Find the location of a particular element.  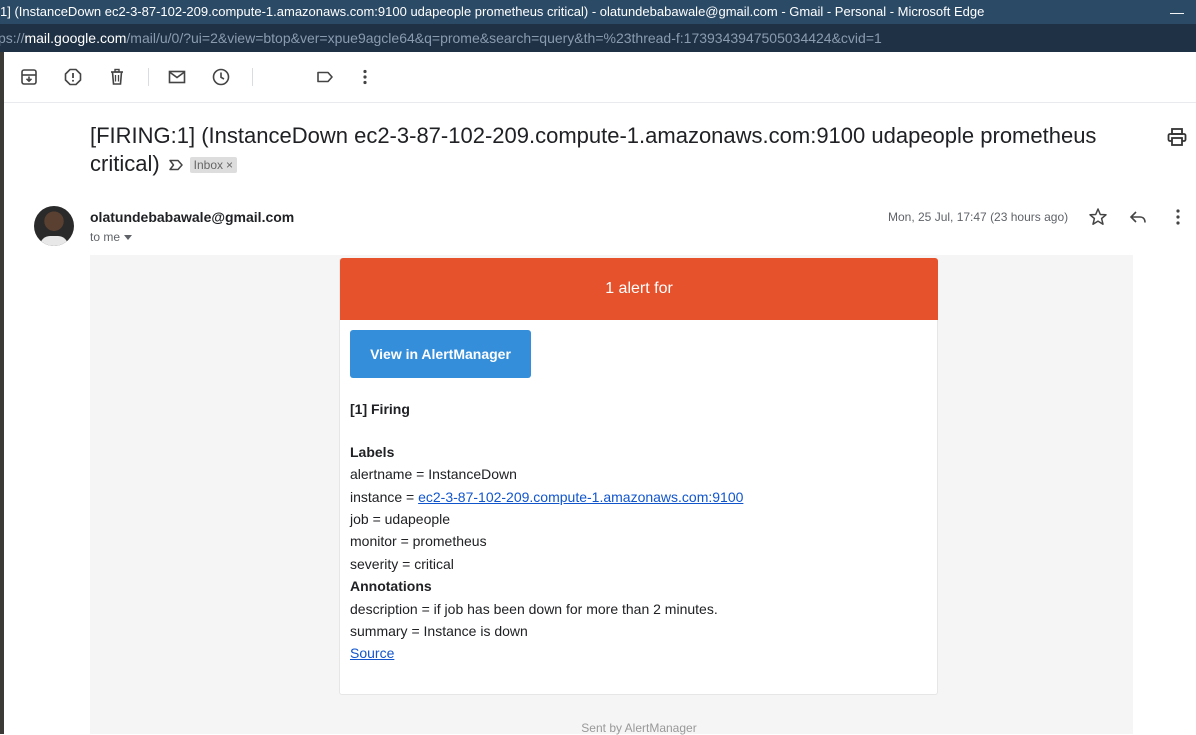

source-link-row: Source is located at coordinates (372, 653).